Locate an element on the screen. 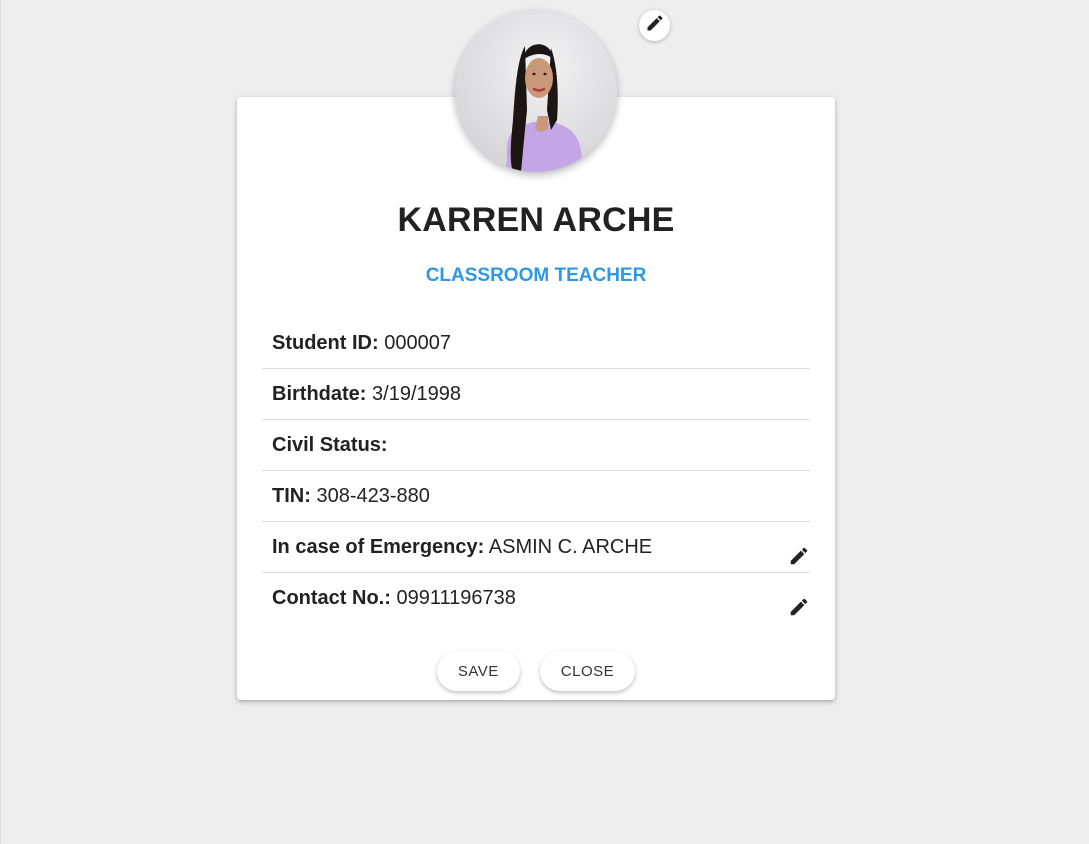 This screenshot has height=844, width=1089. field-label: TIN: is located at coordinates (291, 496).